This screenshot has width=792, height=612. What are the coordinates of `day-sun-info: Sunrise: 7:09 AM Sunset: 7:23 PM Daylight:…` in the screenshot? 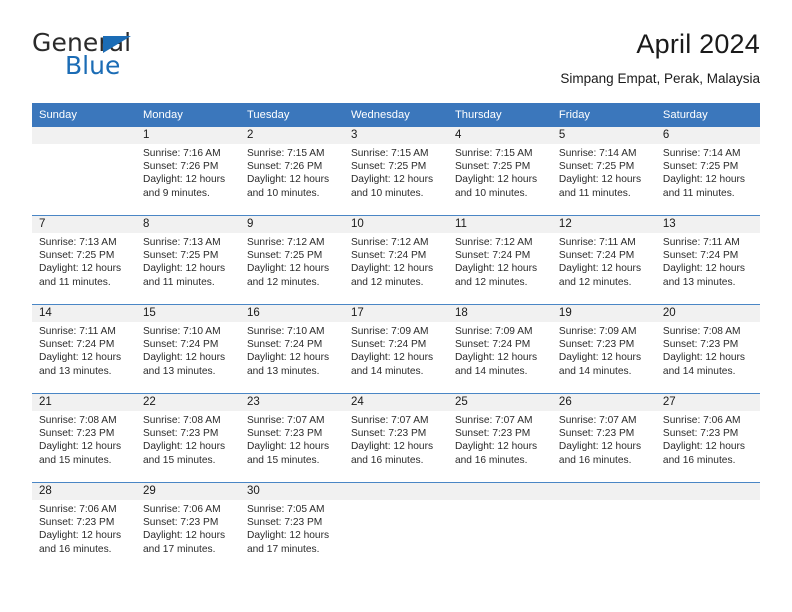 It's located at (604, 350).